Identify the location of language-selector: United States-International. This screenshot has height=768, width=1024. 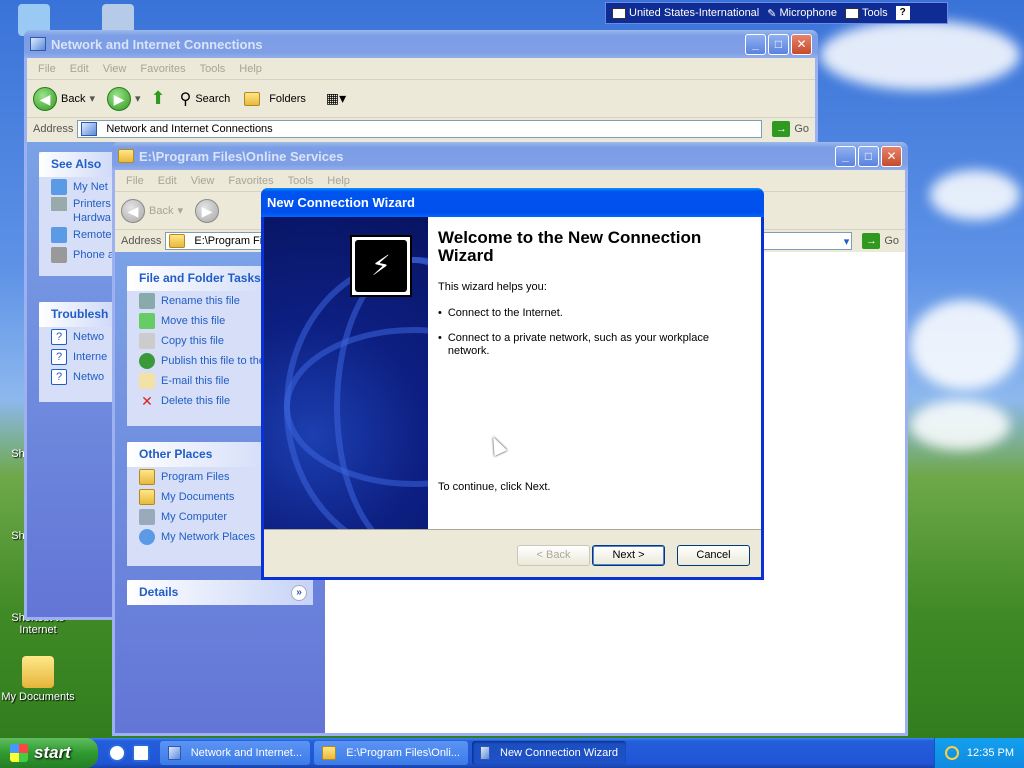
(685, 13).